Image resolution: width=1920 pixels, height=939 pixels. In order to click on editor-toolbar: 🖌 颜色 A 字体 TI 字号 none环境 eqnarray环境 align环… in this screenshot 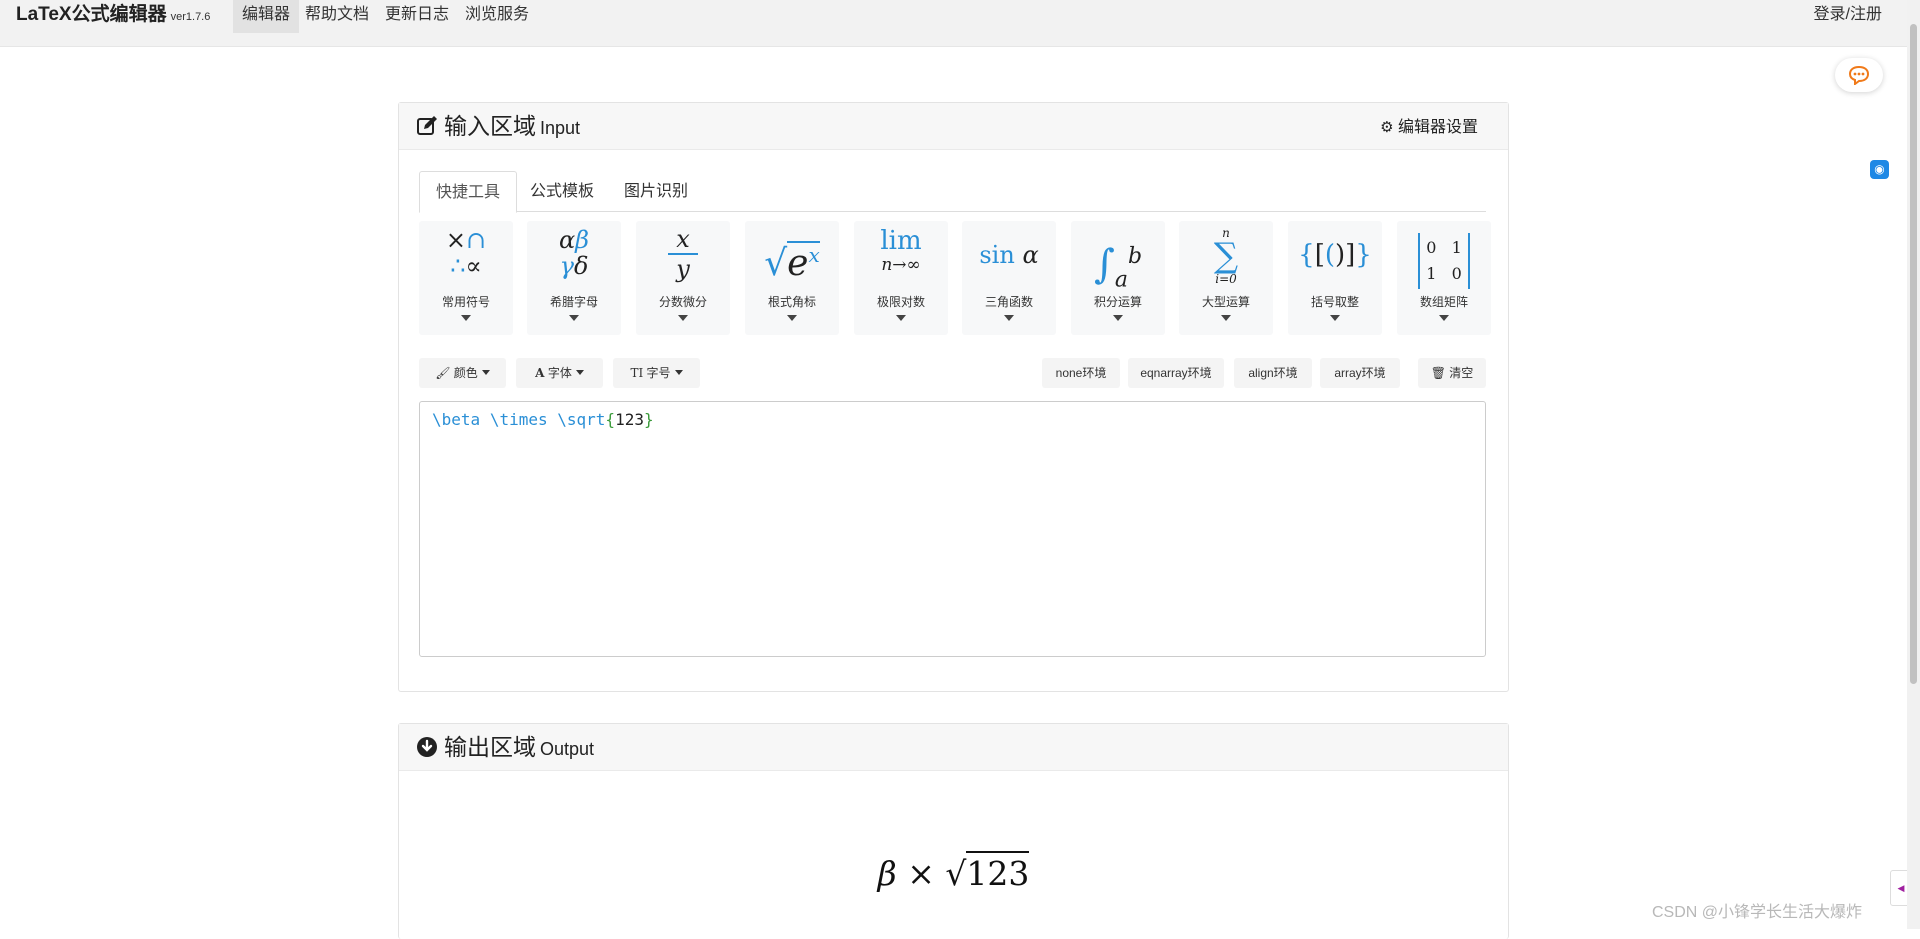, I will do `click(952, 373)`.